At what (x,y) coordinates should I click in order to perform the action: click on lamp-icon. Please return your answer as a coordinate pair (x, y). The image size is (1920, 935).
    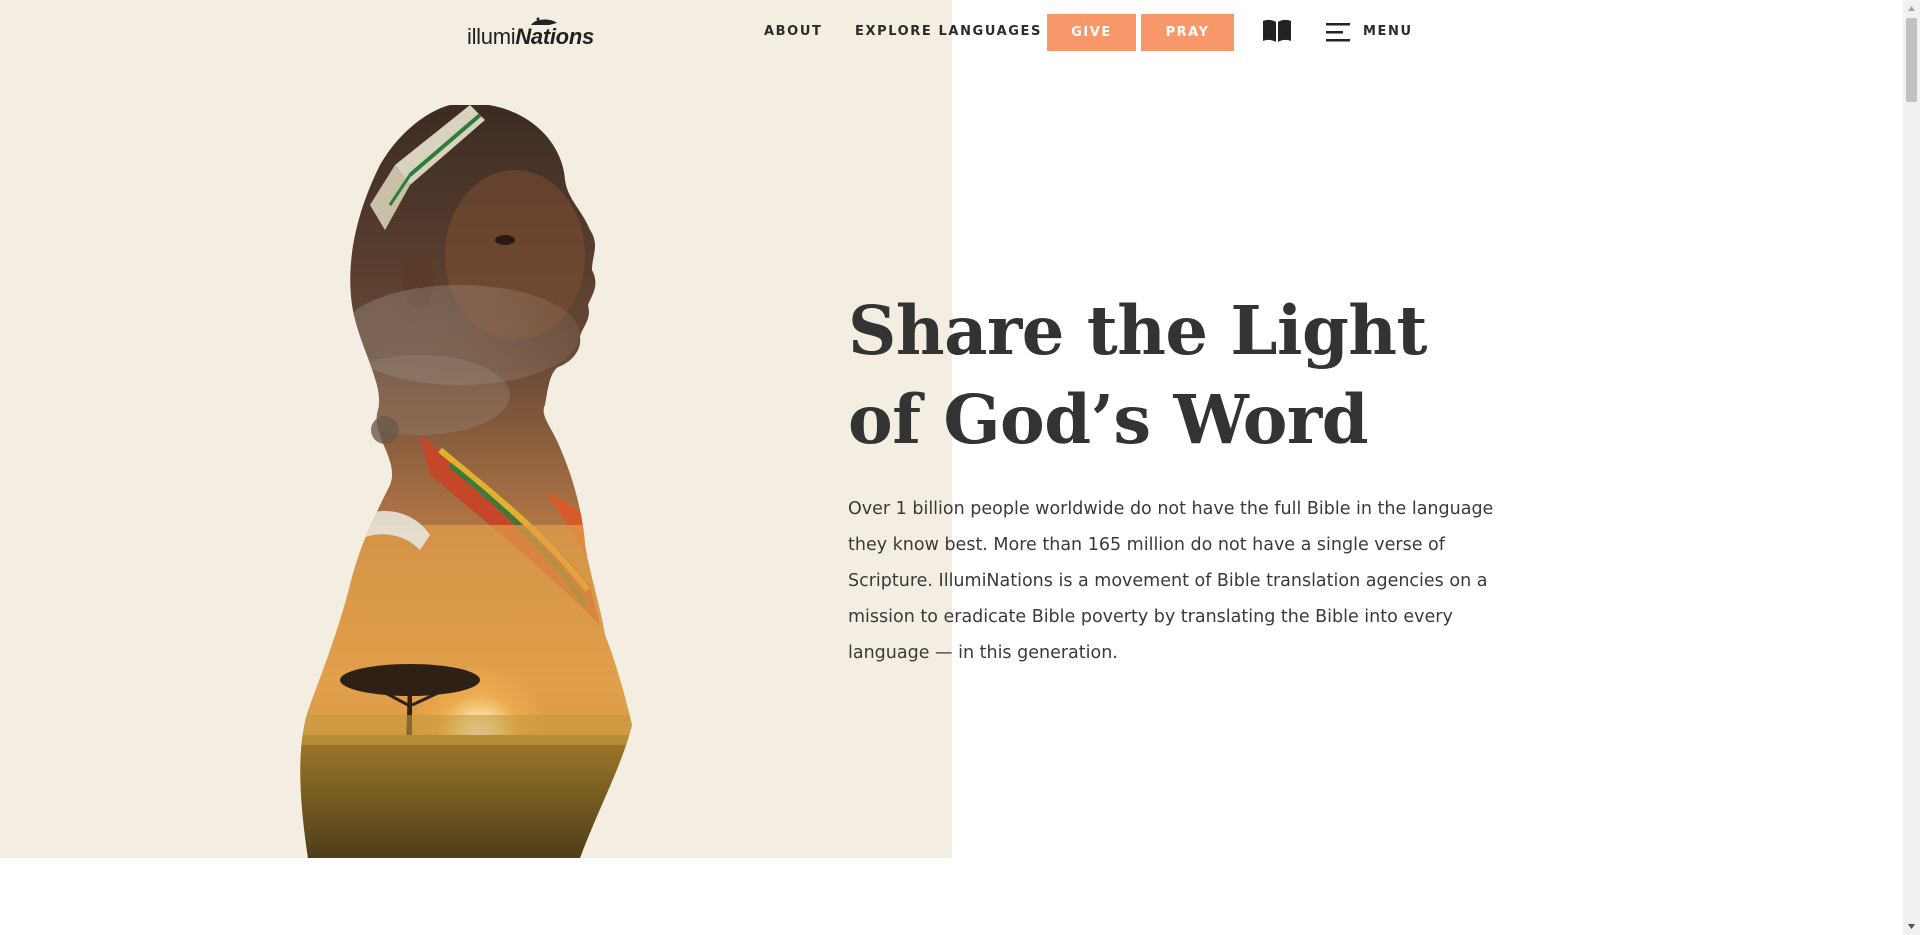
    Looking at the image, I should click on (544, 21).